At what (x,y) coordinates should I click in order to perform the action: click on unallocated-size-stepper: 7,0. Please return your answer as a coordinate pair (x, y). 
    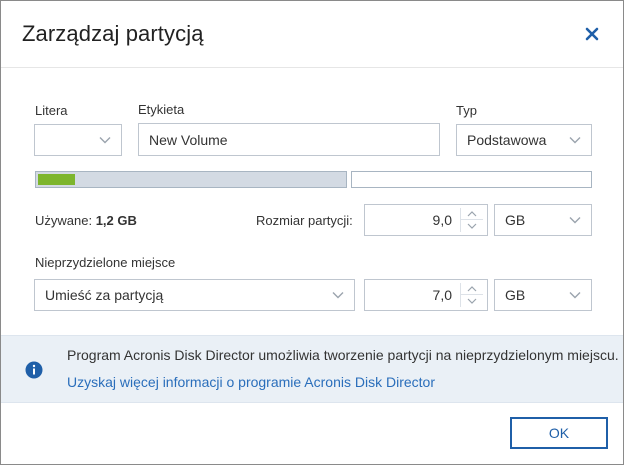
    Looking at the image, I should click on (426, 295).